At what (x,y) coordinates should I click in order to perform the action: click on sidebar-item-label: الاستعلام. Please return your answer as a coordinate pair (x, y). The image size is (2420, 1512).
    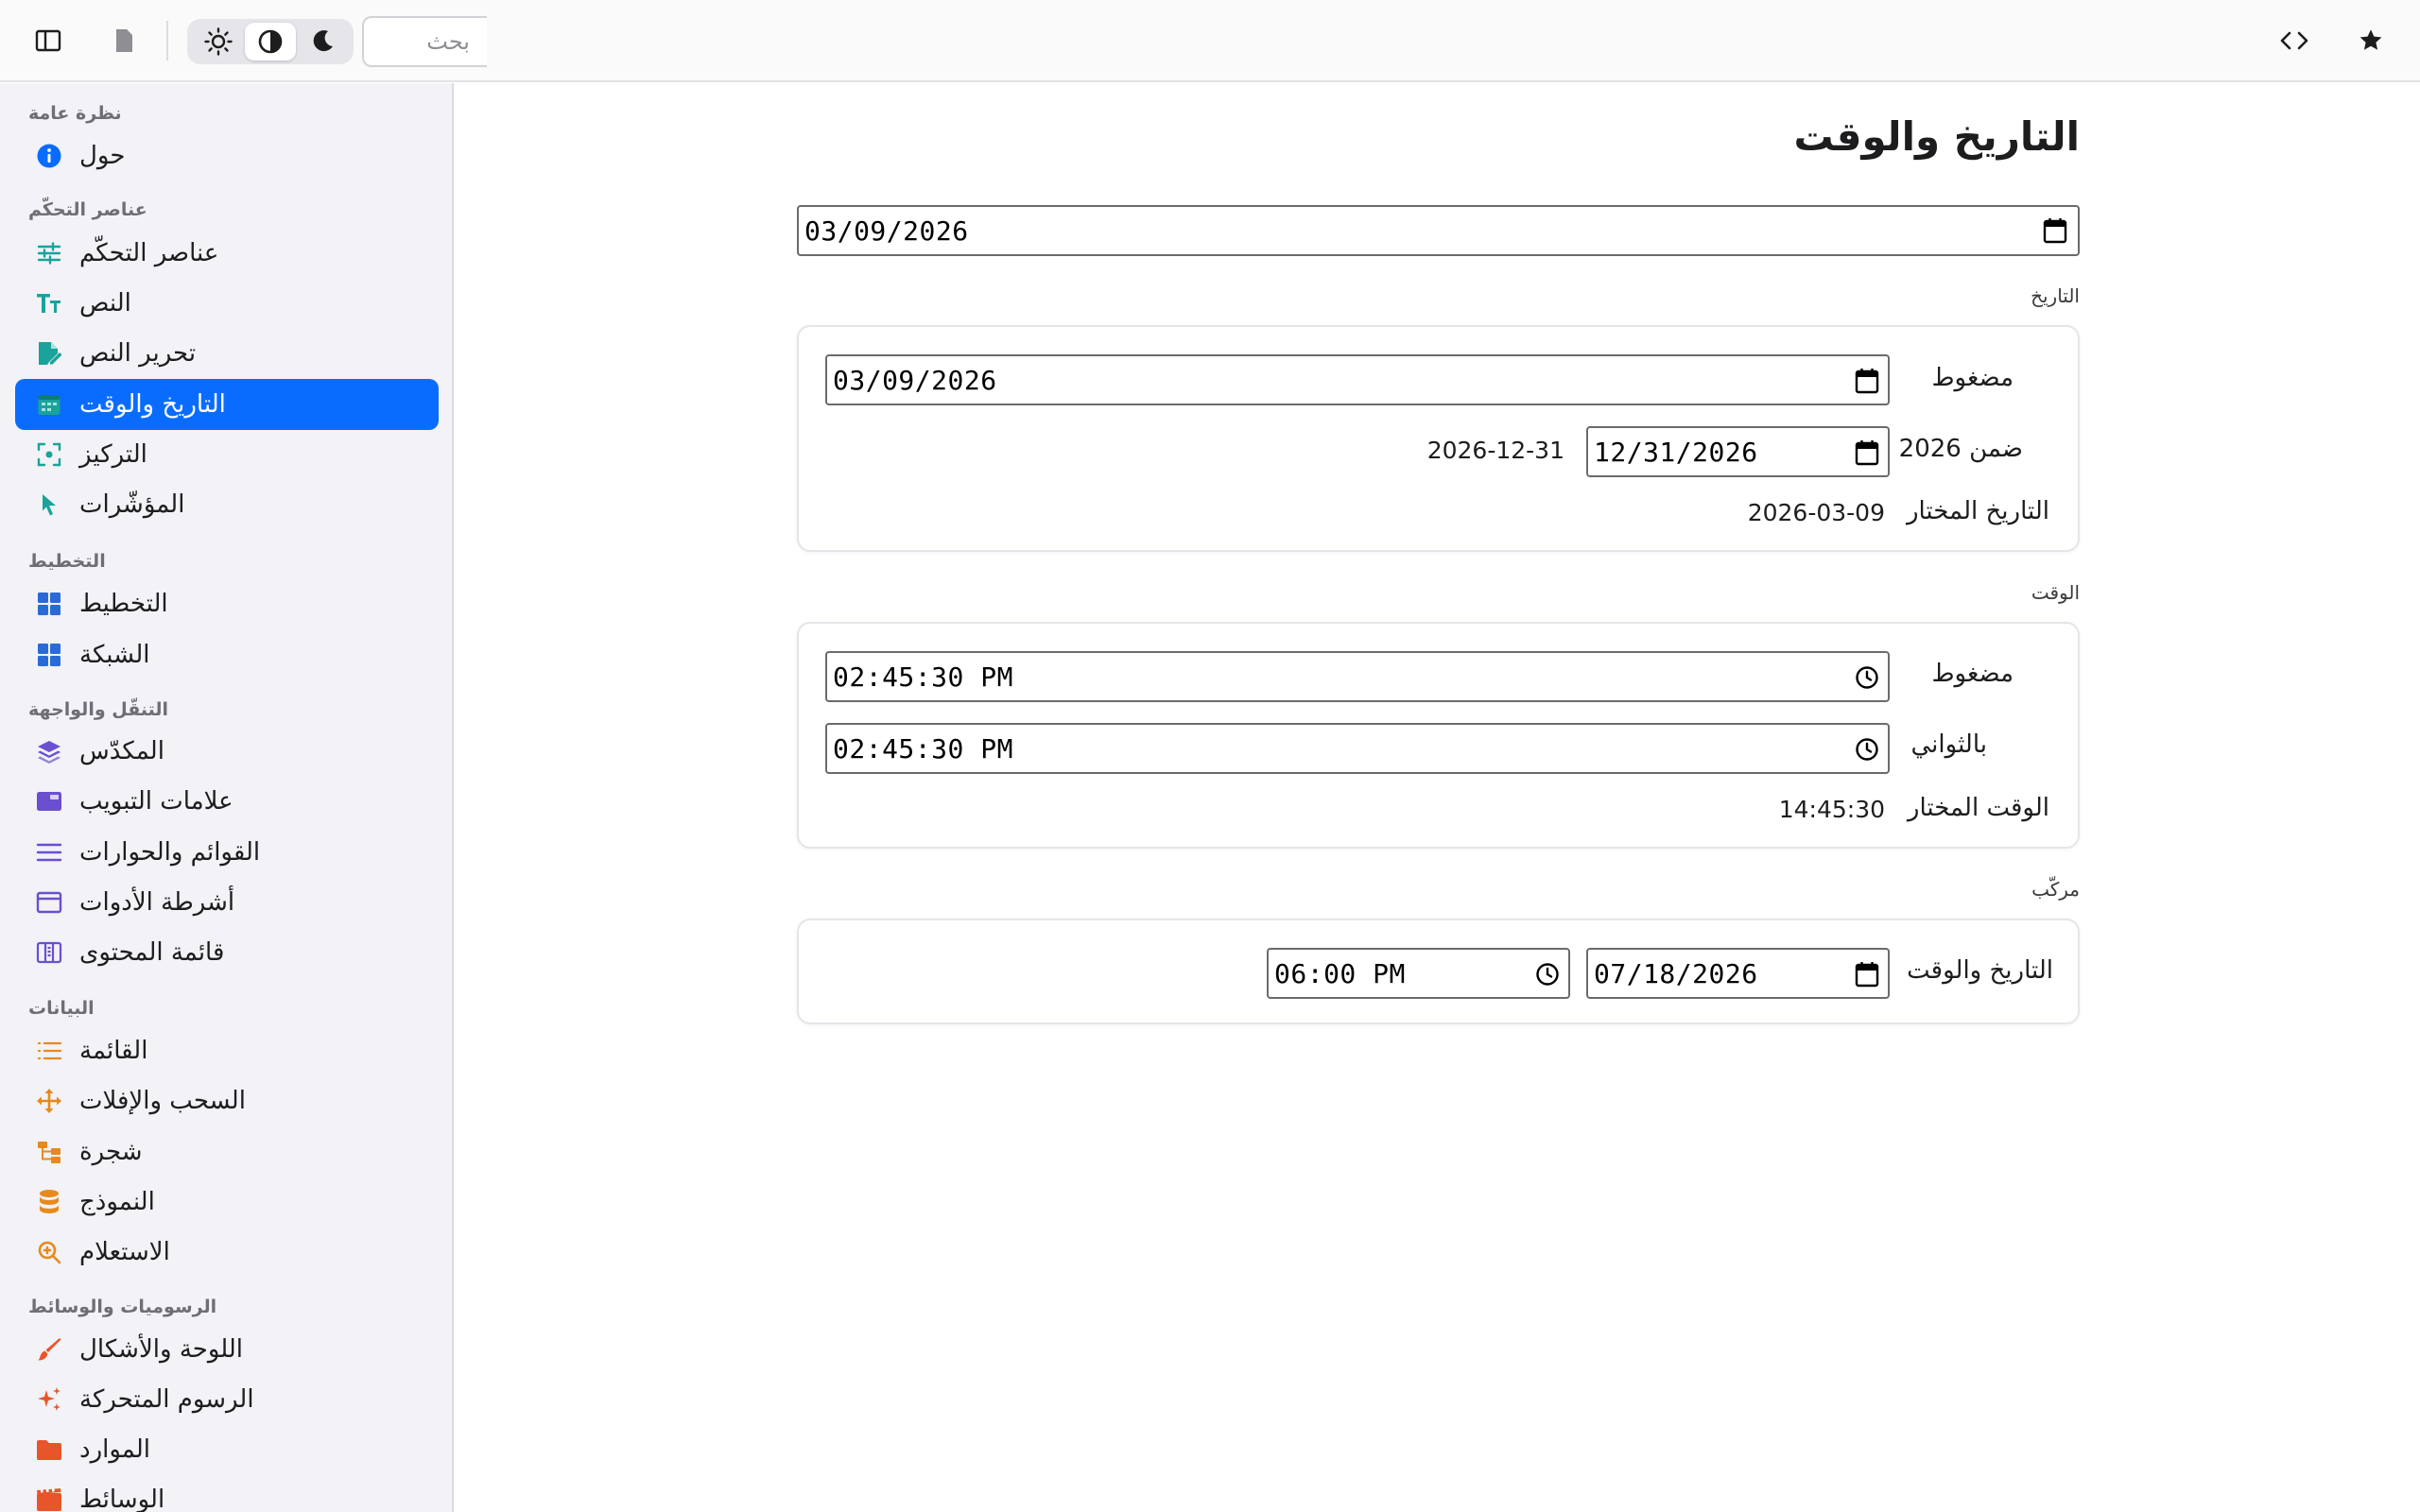
    Looking at the image, I should click on (124, 1252).